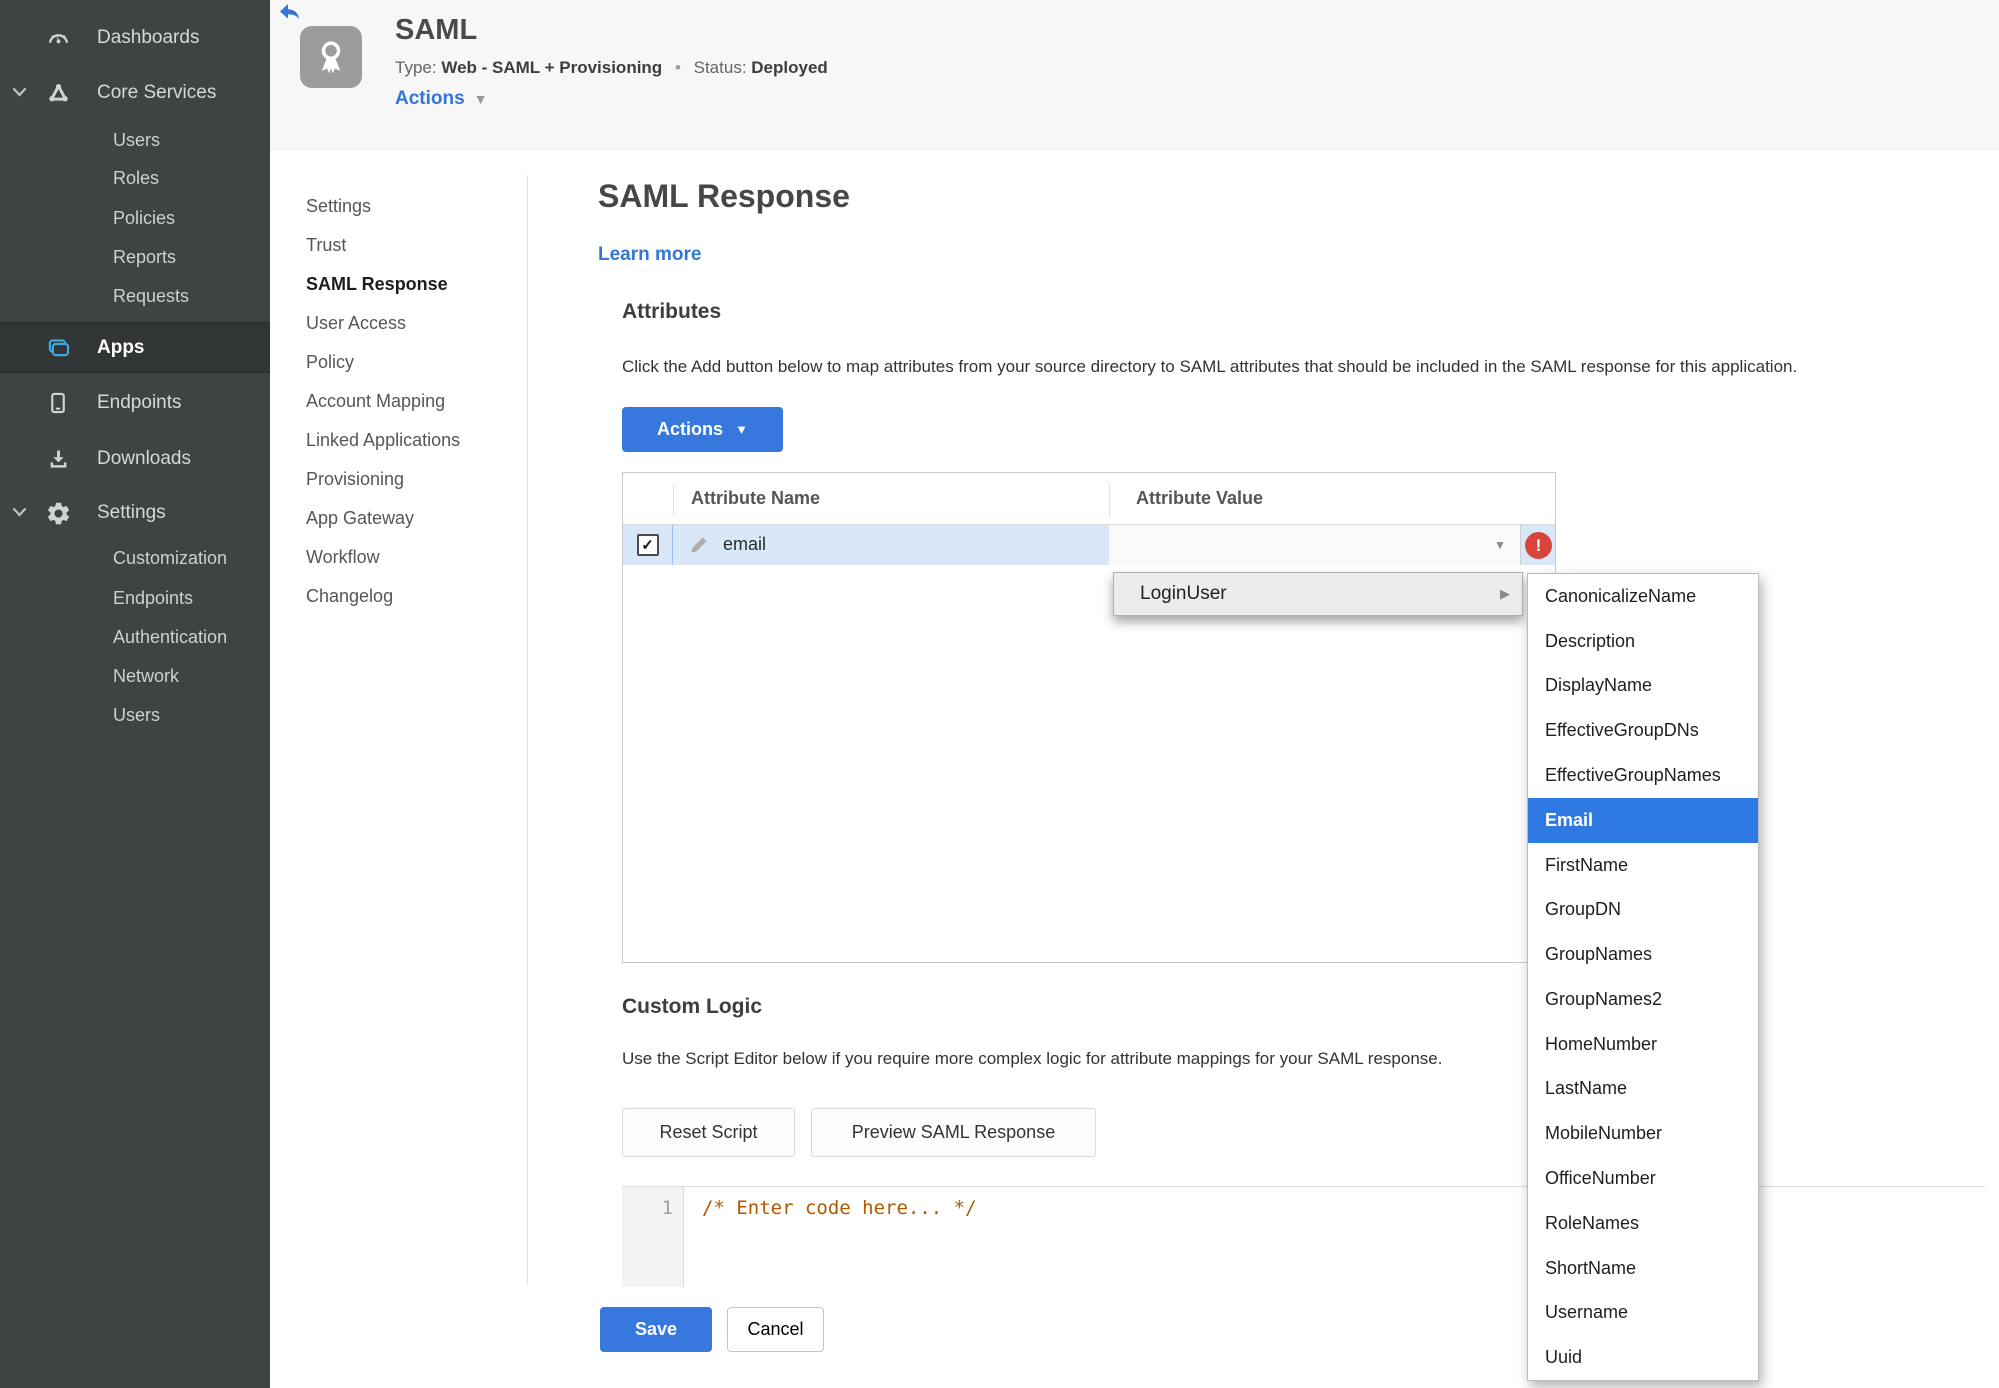 This screenshot has height=1388, width=1999. I want to click on attribute-name-value: email, so click(745, 544).